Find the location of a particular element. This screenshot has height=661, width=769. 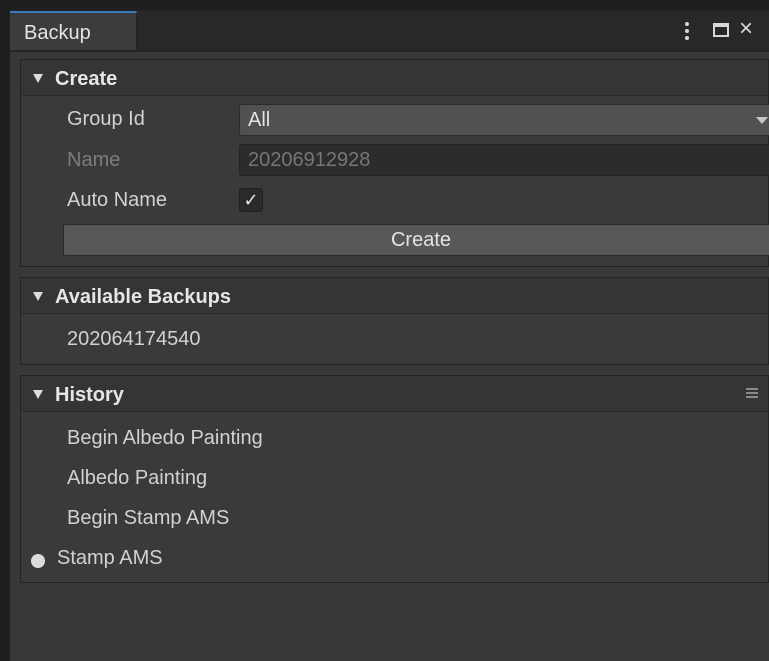

history-item: Albedo Painting is located at coordinates (137, 478).